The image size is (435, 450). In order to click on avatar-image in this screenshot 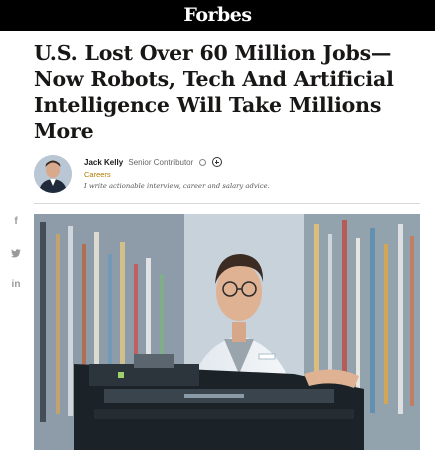, I will do `click(53, 174)`.